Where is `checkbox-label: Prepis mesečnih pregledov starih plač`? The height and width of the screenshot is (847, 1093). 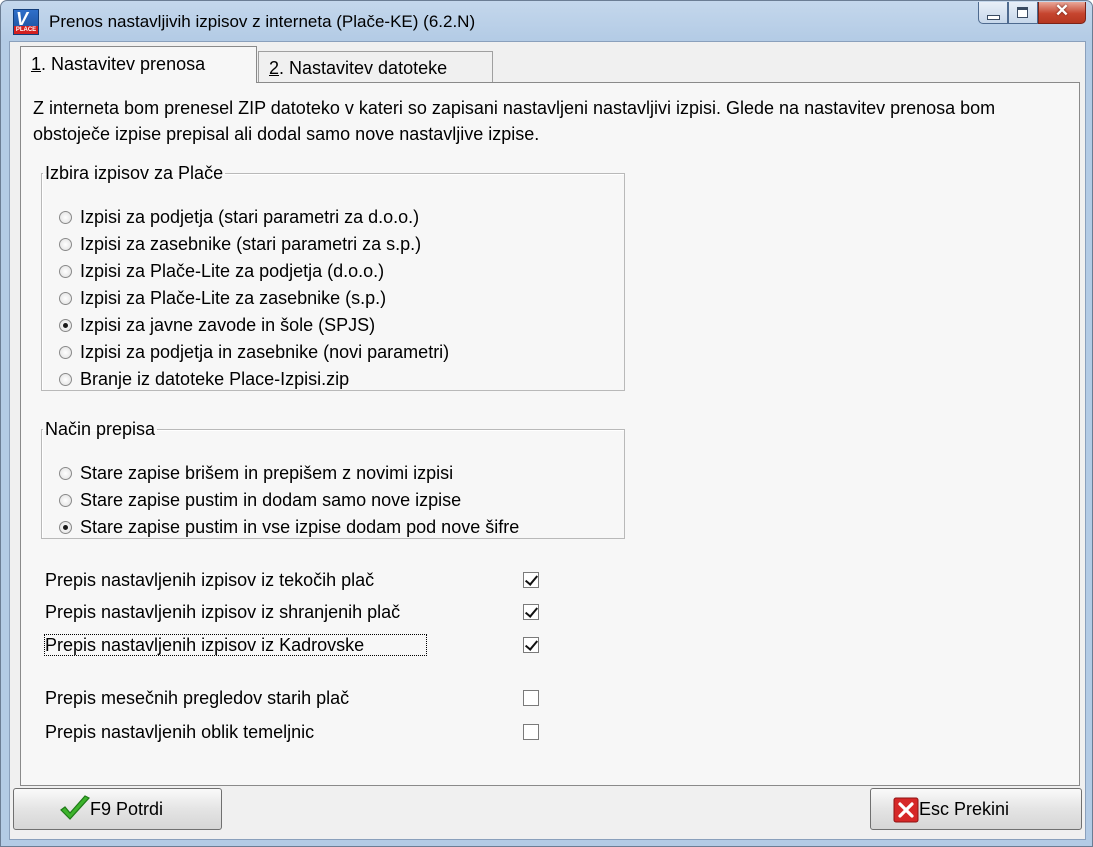
checkbox-label: Prepis mesečnih pregledov starih plač is located at coordinates (197, 698).